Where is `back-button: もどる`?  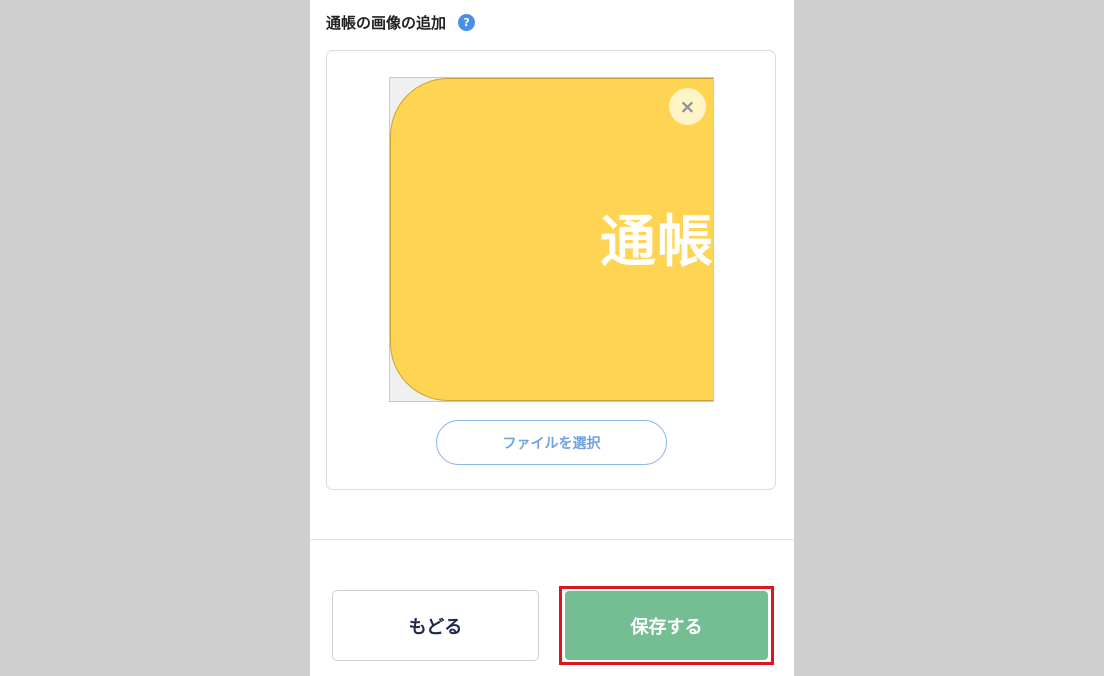
back-button: もどる is located at coordinates (435, 625).